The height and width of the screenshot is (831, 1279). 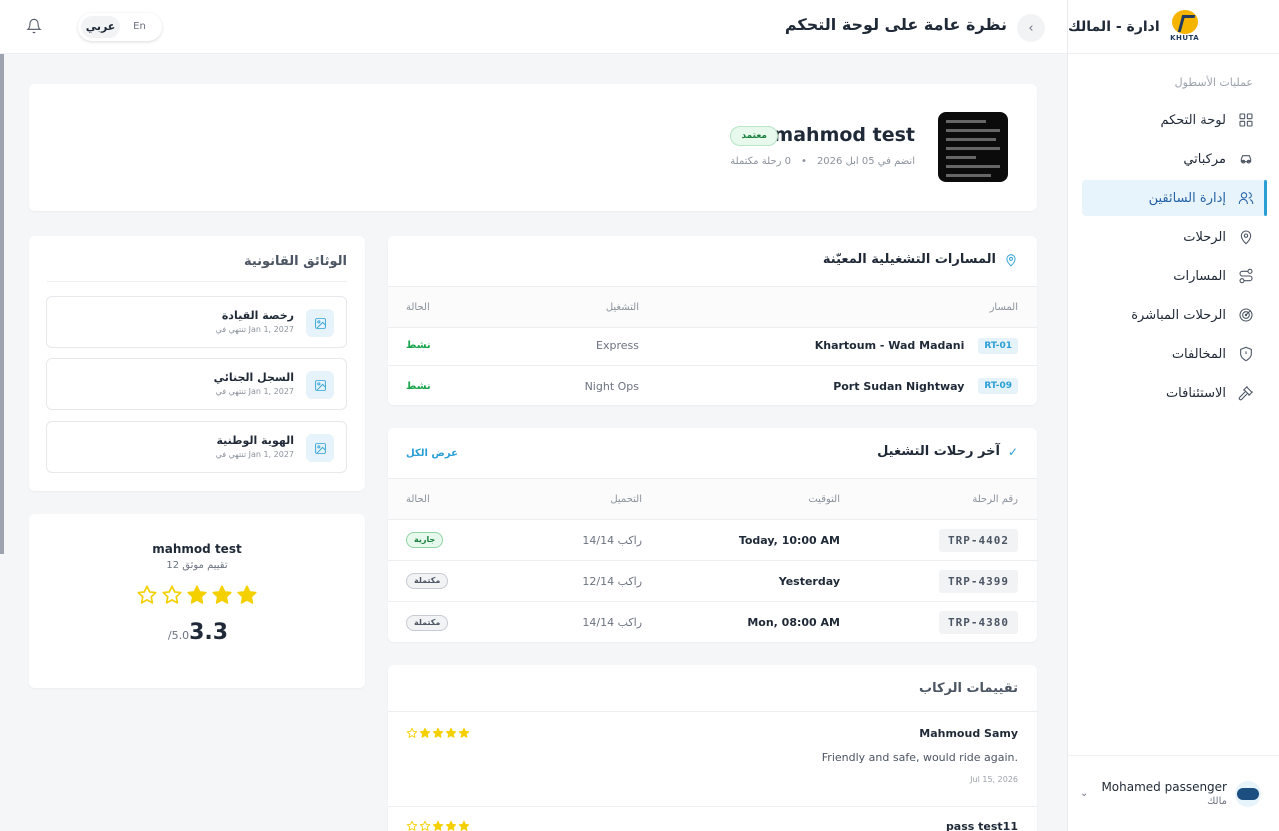 I want to click on sidebar-item-gavel: الاستئنافات, so click(x=1174, y=393).